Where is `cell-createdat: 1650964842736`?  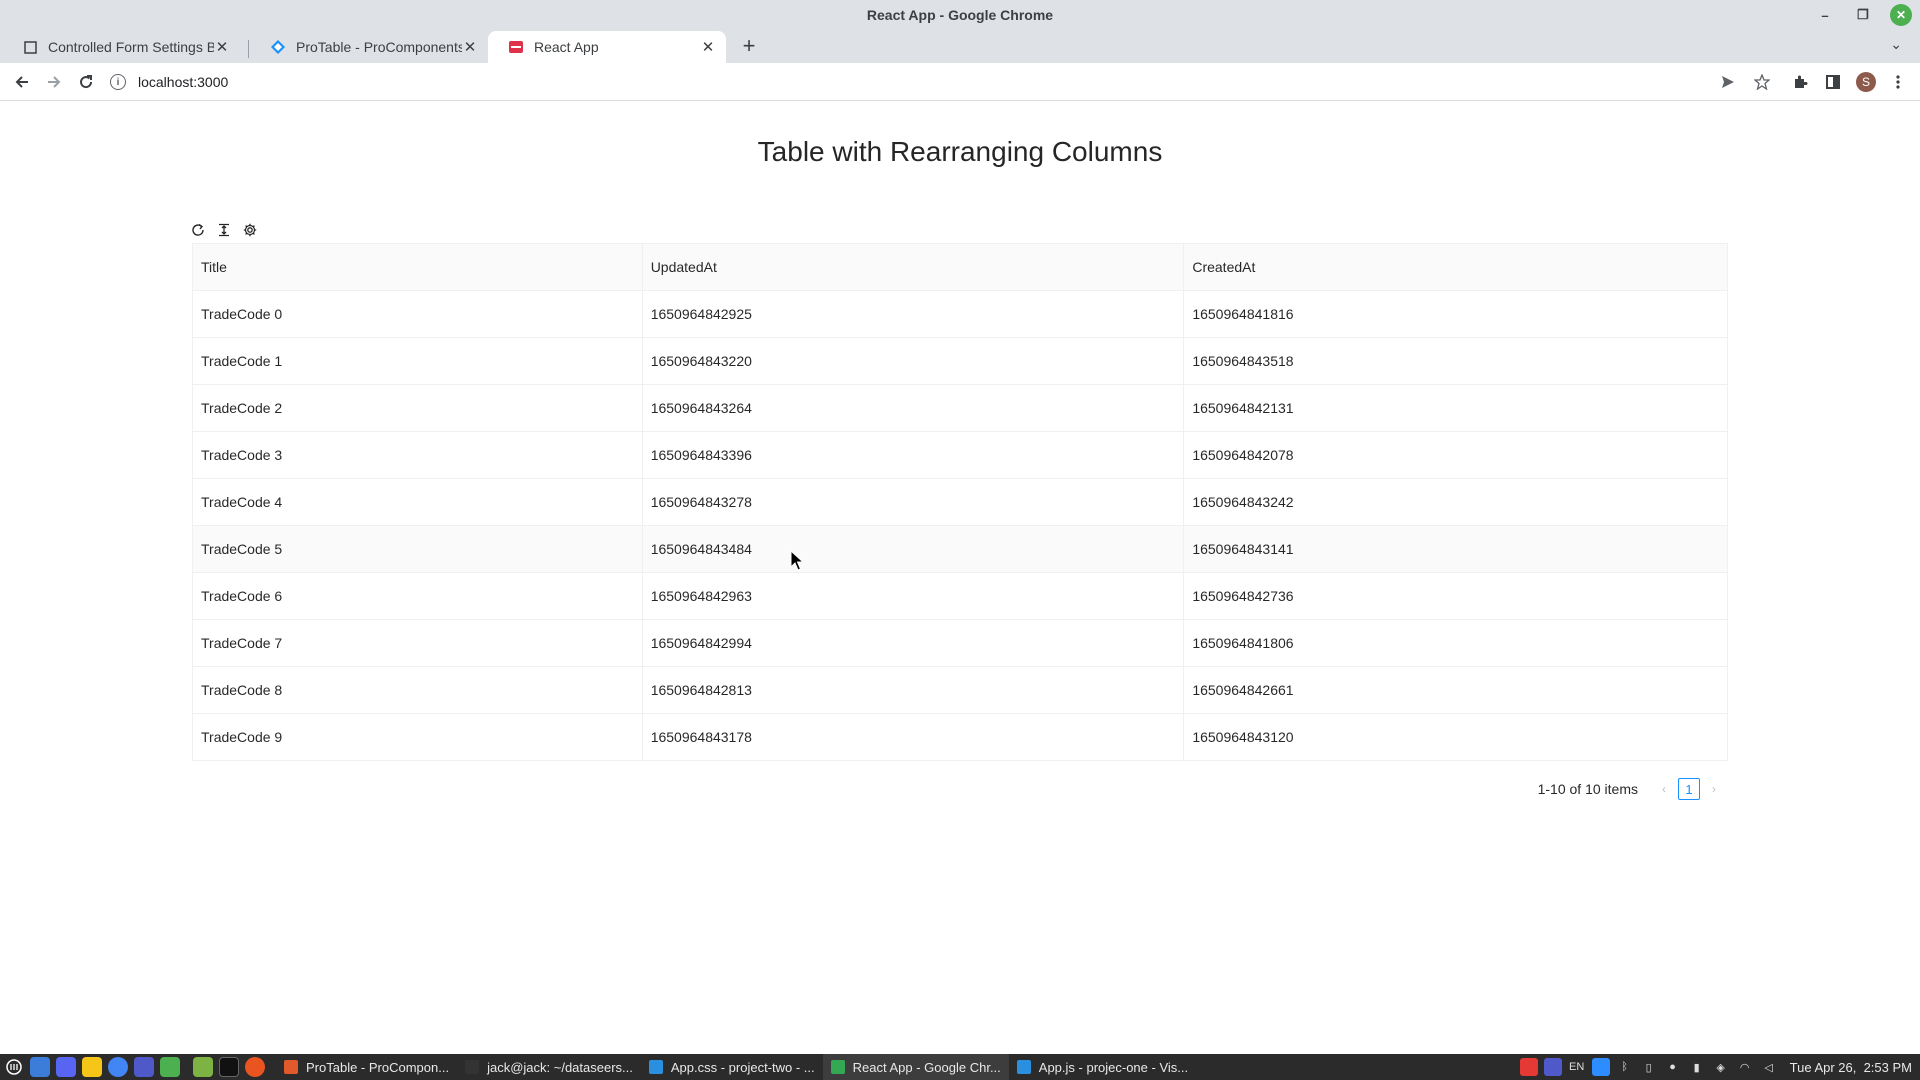 cell-createdat: 1650964842736 is located at coordinates (1455, 596).